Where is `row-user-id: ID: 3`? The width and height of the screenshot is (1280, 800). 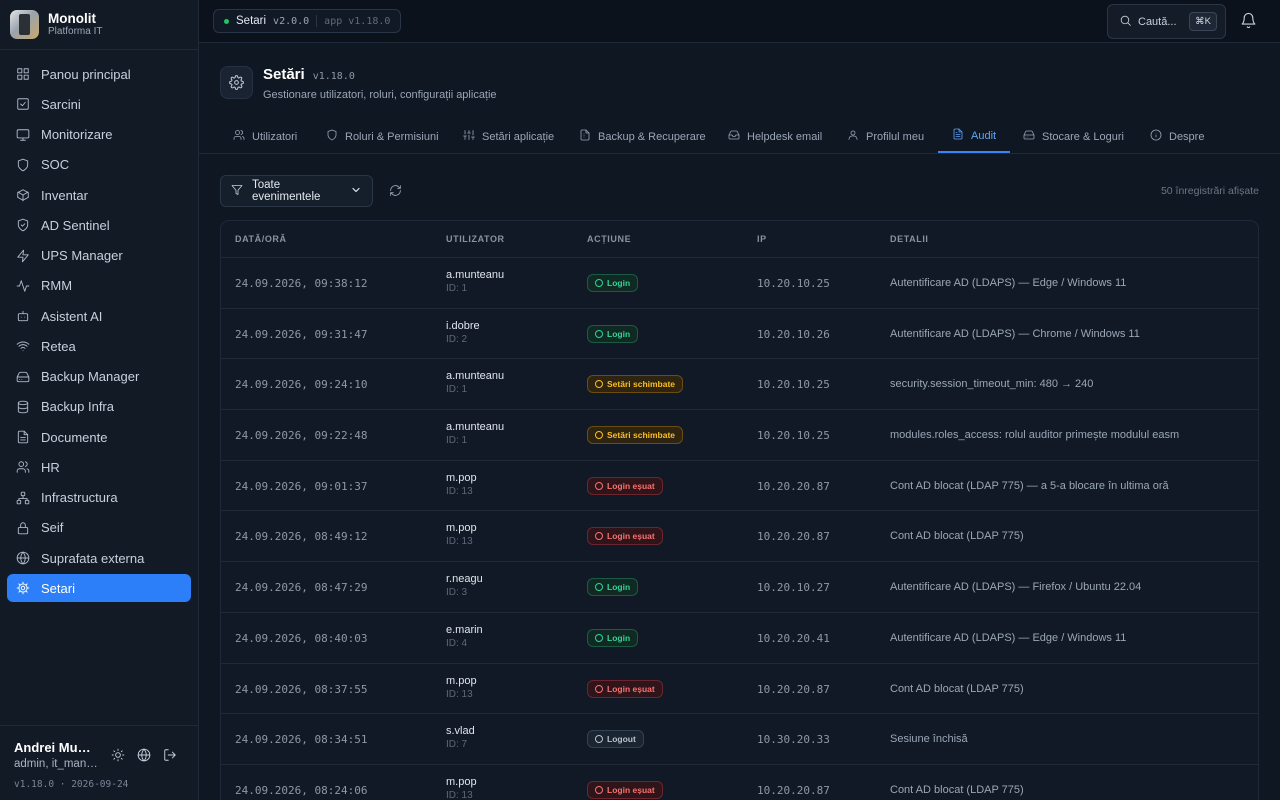
row-user-id: ID: 3 is located at coordinates (457, 593).